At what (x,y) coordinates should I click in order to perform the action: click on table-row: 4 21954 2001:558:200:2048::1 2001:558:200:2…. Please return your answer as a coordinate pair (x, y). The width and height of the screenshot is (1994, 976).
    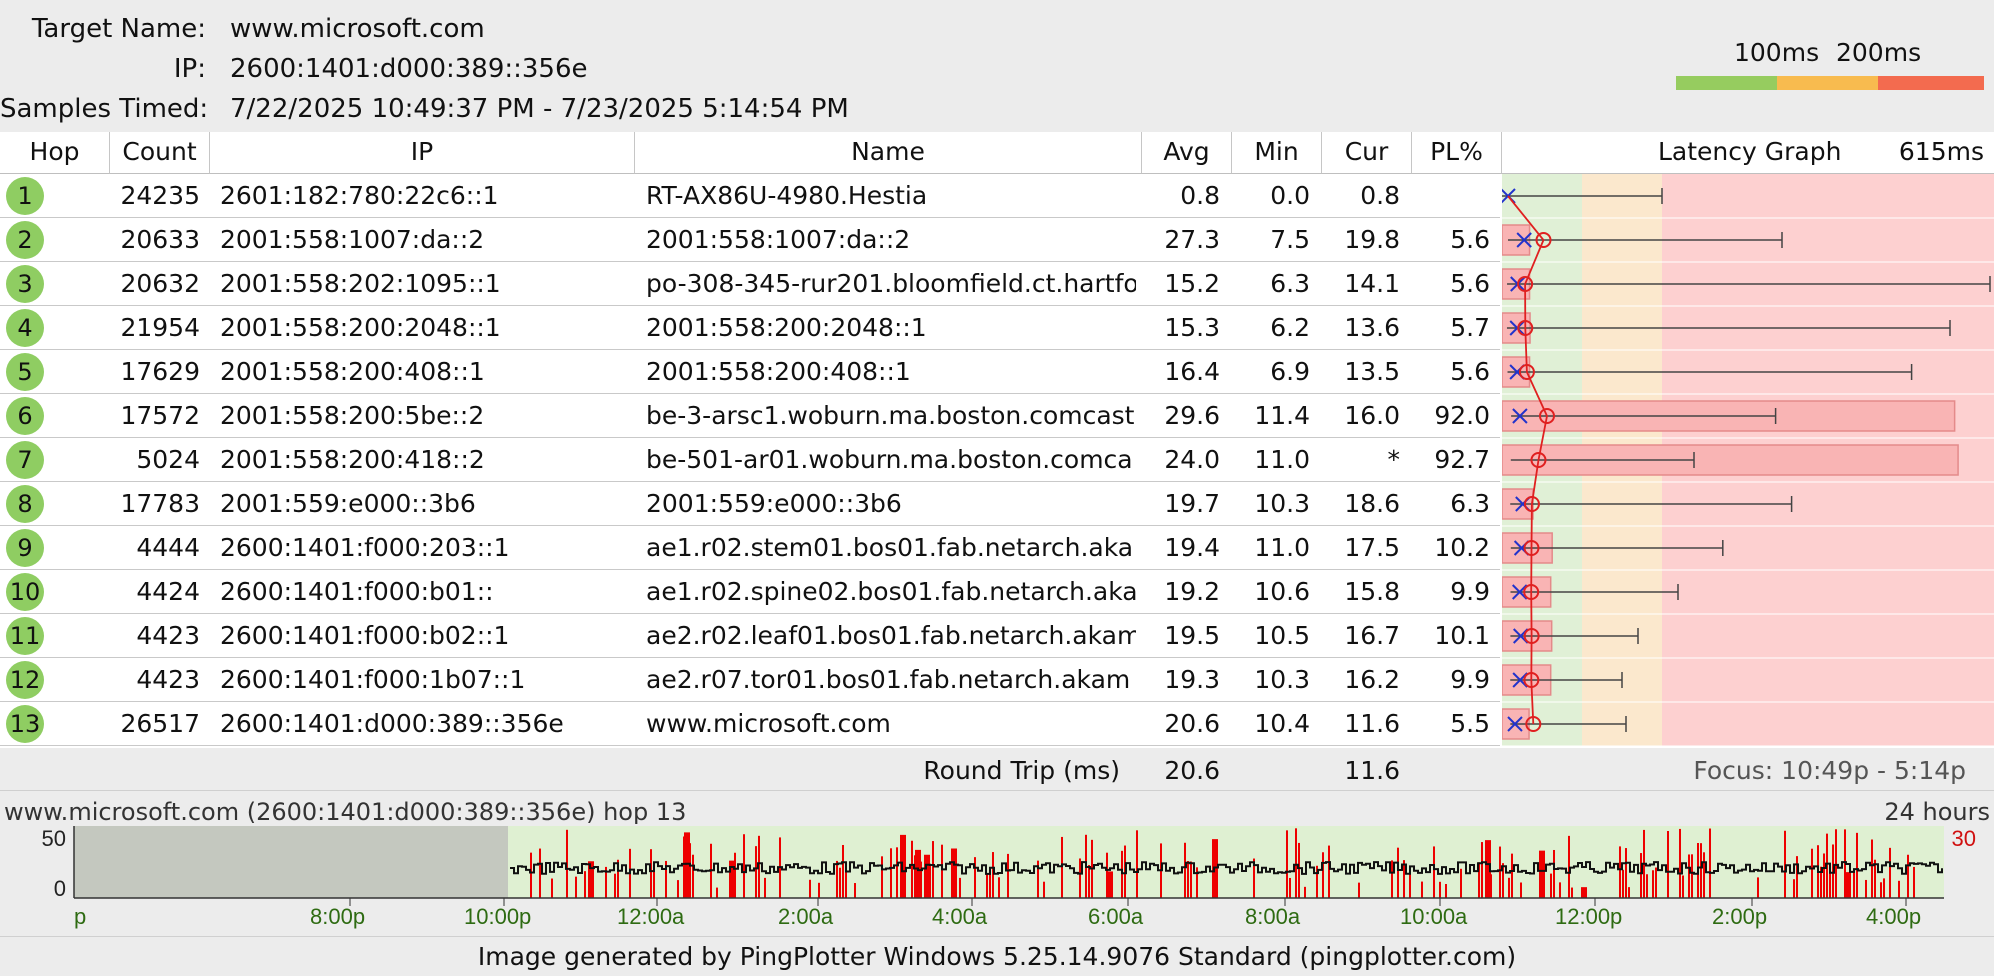
    Looking at the image, I should click on (750, 328).